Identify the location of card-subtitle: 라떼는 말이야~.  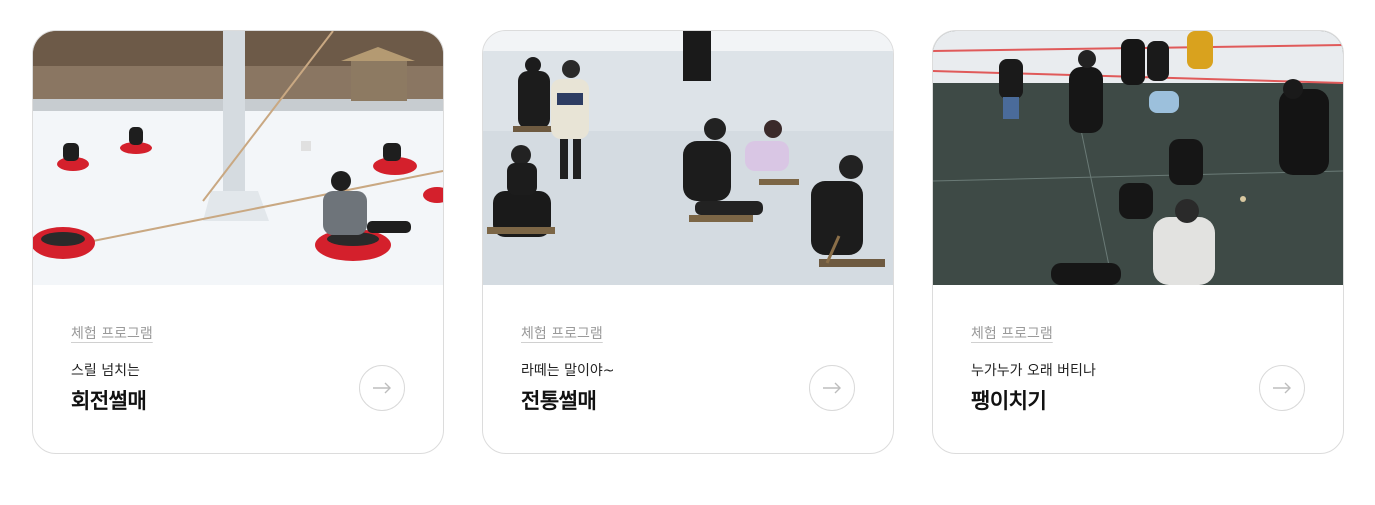
(568, 371).